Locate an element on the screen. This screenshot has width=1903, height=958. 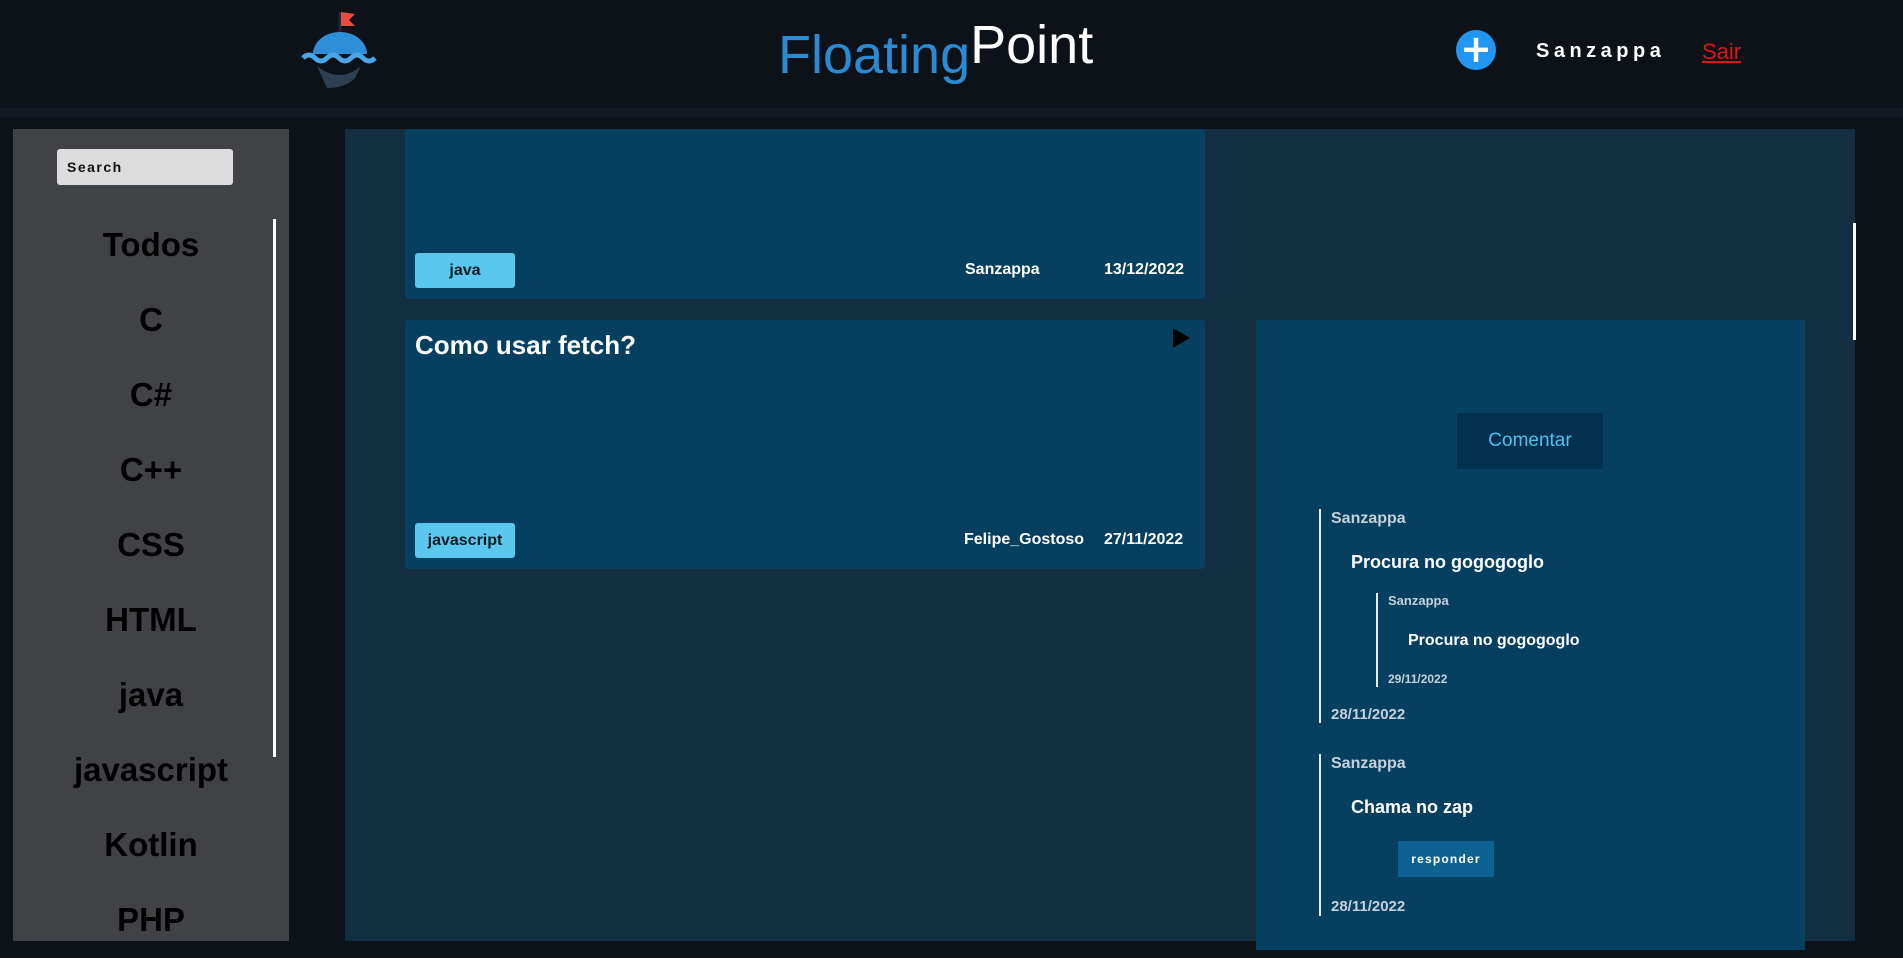
plus-circle-icon: + is located at coordinates (1476, 49).